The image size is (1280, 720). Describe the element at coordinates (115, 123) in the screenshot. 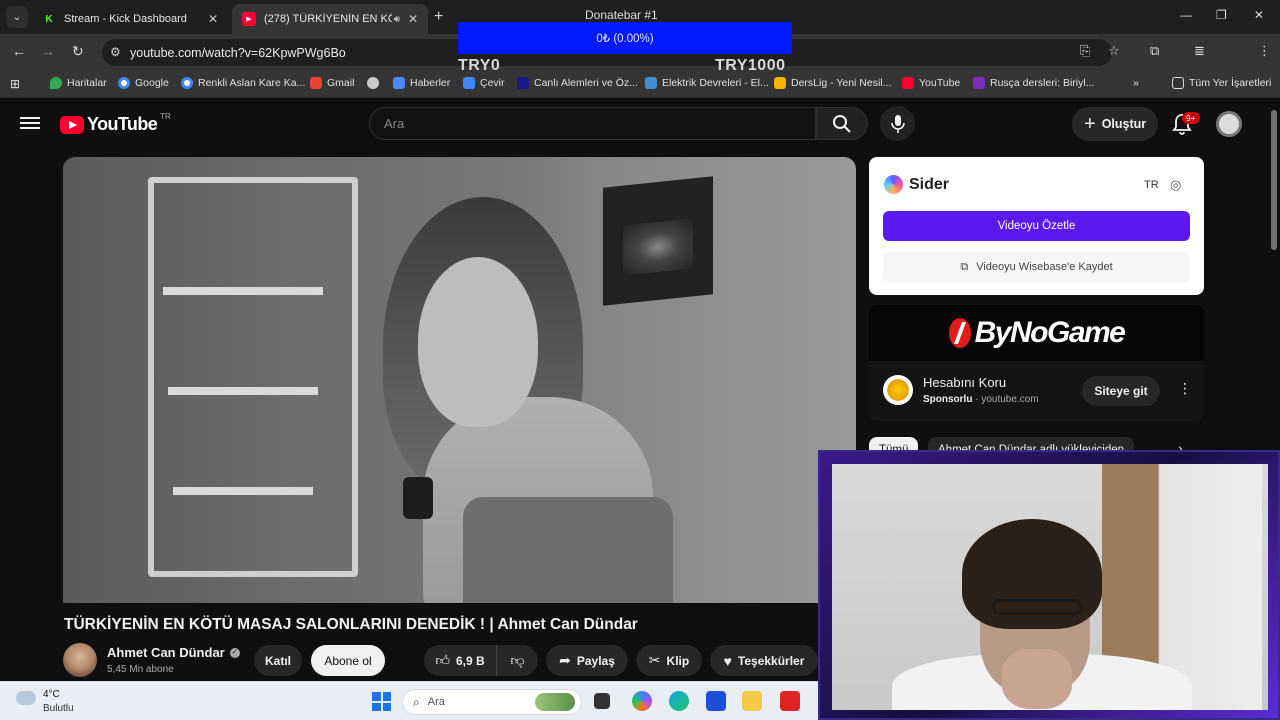

I see `youtube-logo: YouTube TR` at that location.